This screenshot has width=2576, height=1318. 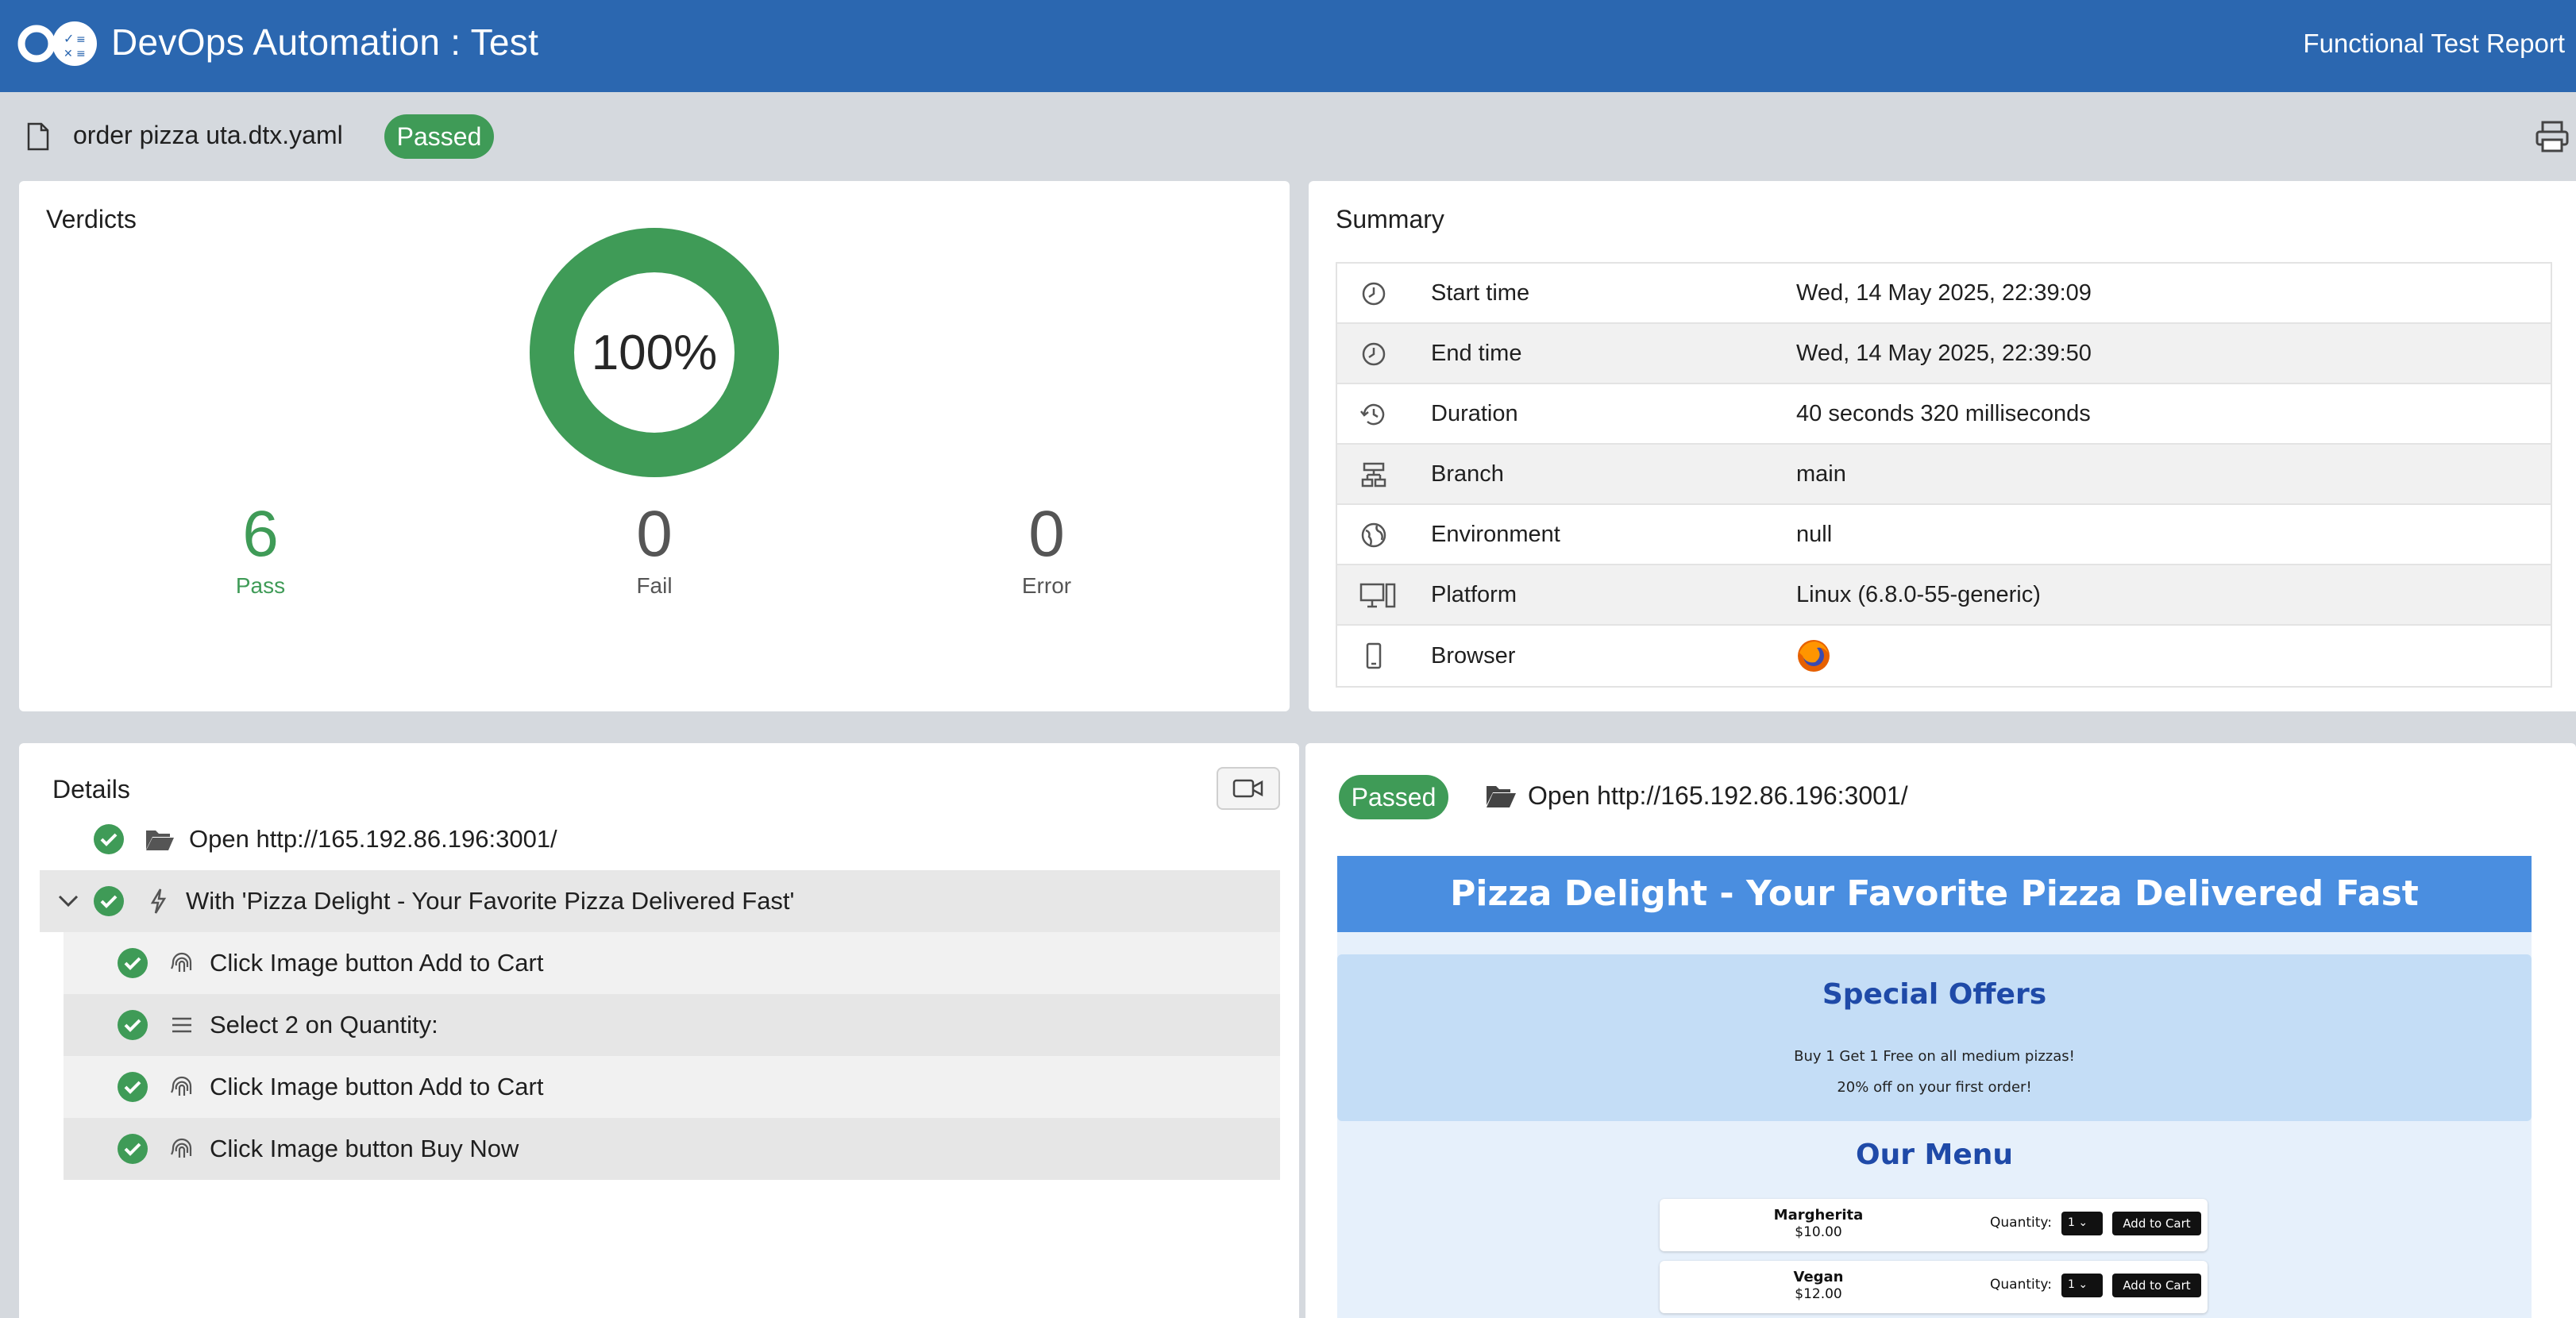 I want to click on pass-label: Pass, so click(x=260, y=585).